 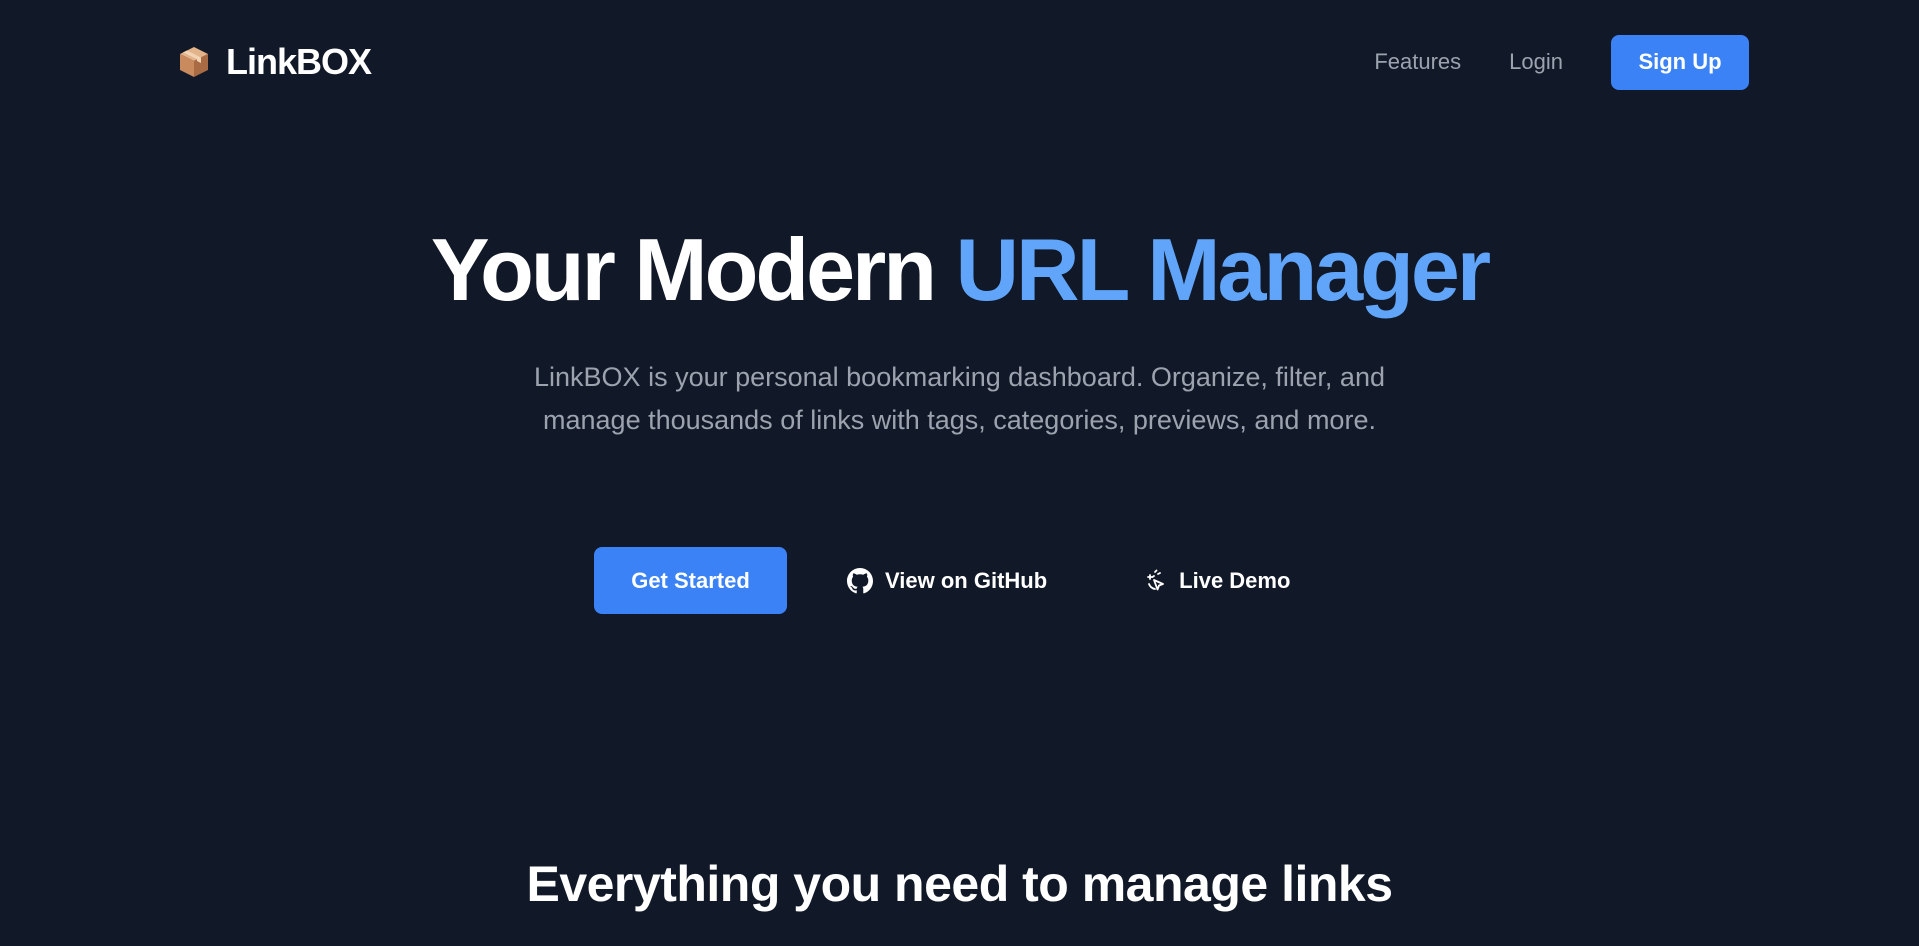 What do you see at coordinates (959, 884) in the screenshot?
I see `features-section-title: Everything you need to manage links` at bounding box center [959, 884].